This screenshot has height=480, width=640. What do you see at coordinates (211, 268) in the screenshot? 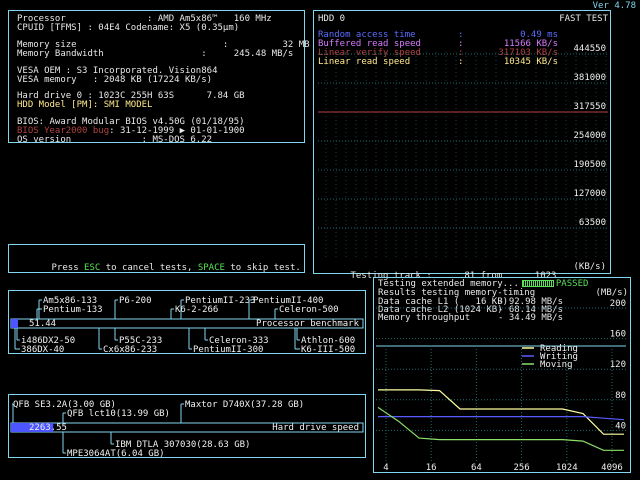
I see `space-key: SPACE` at bounding box center [211, 268].